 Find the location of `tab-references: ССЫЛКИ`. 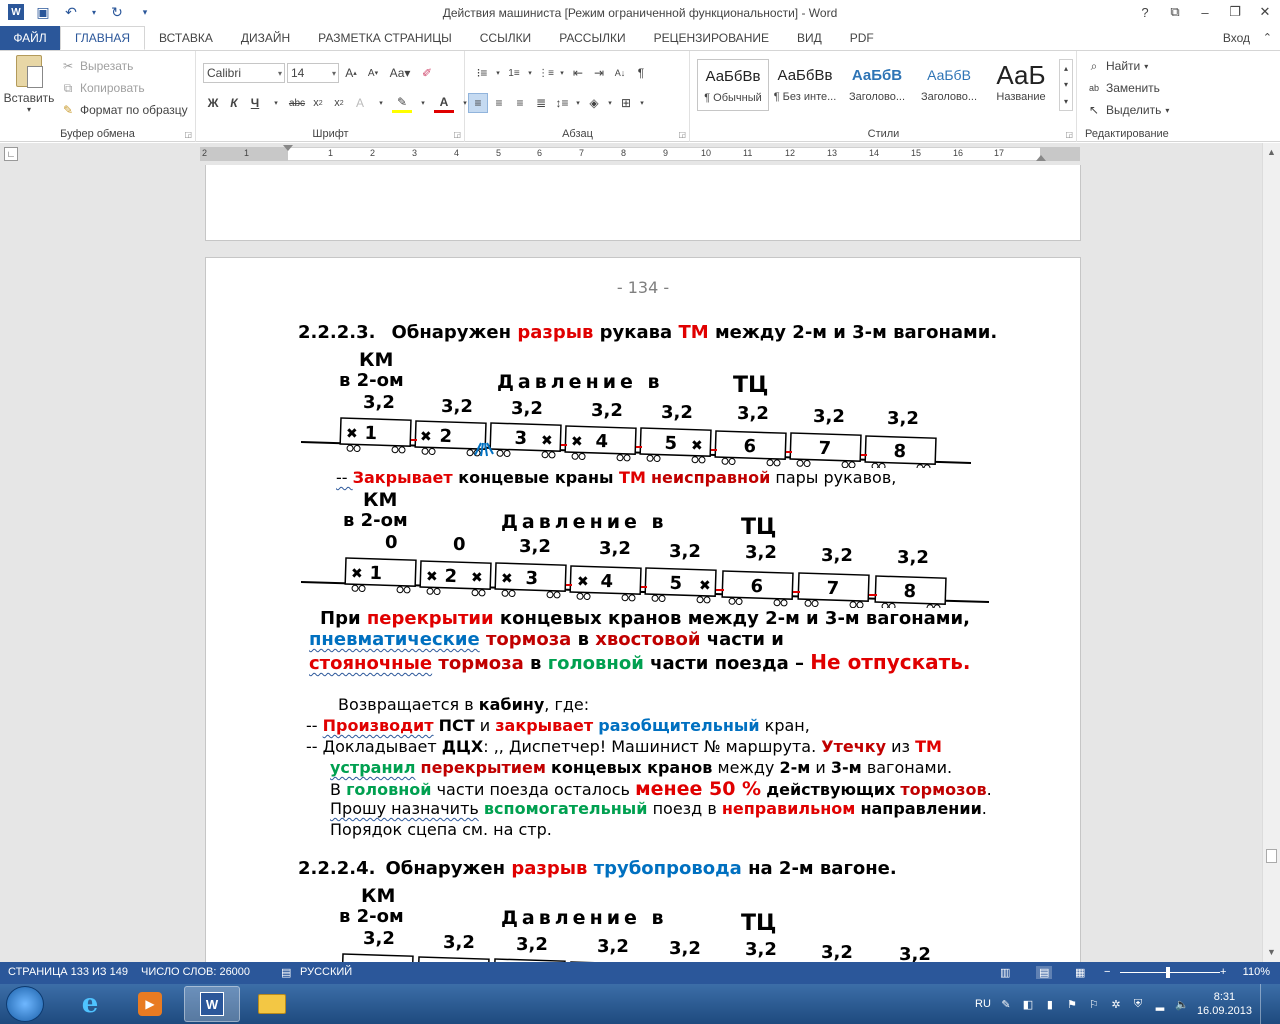

tab-references: ССЫЛКИ is located at coordinates (505, 38).